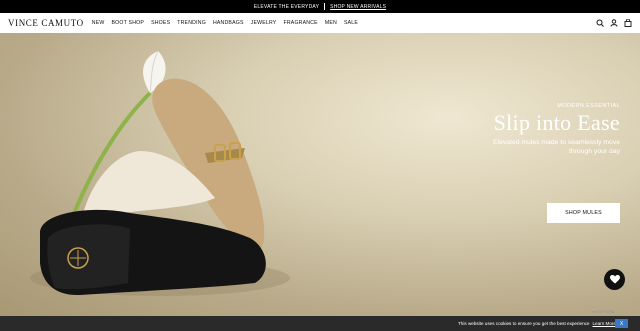  What do you see at coordinates (264, 23) in the screenshot?
I see `nav-item-jewelry: JEWELRY` at bounding box center [264, 23].